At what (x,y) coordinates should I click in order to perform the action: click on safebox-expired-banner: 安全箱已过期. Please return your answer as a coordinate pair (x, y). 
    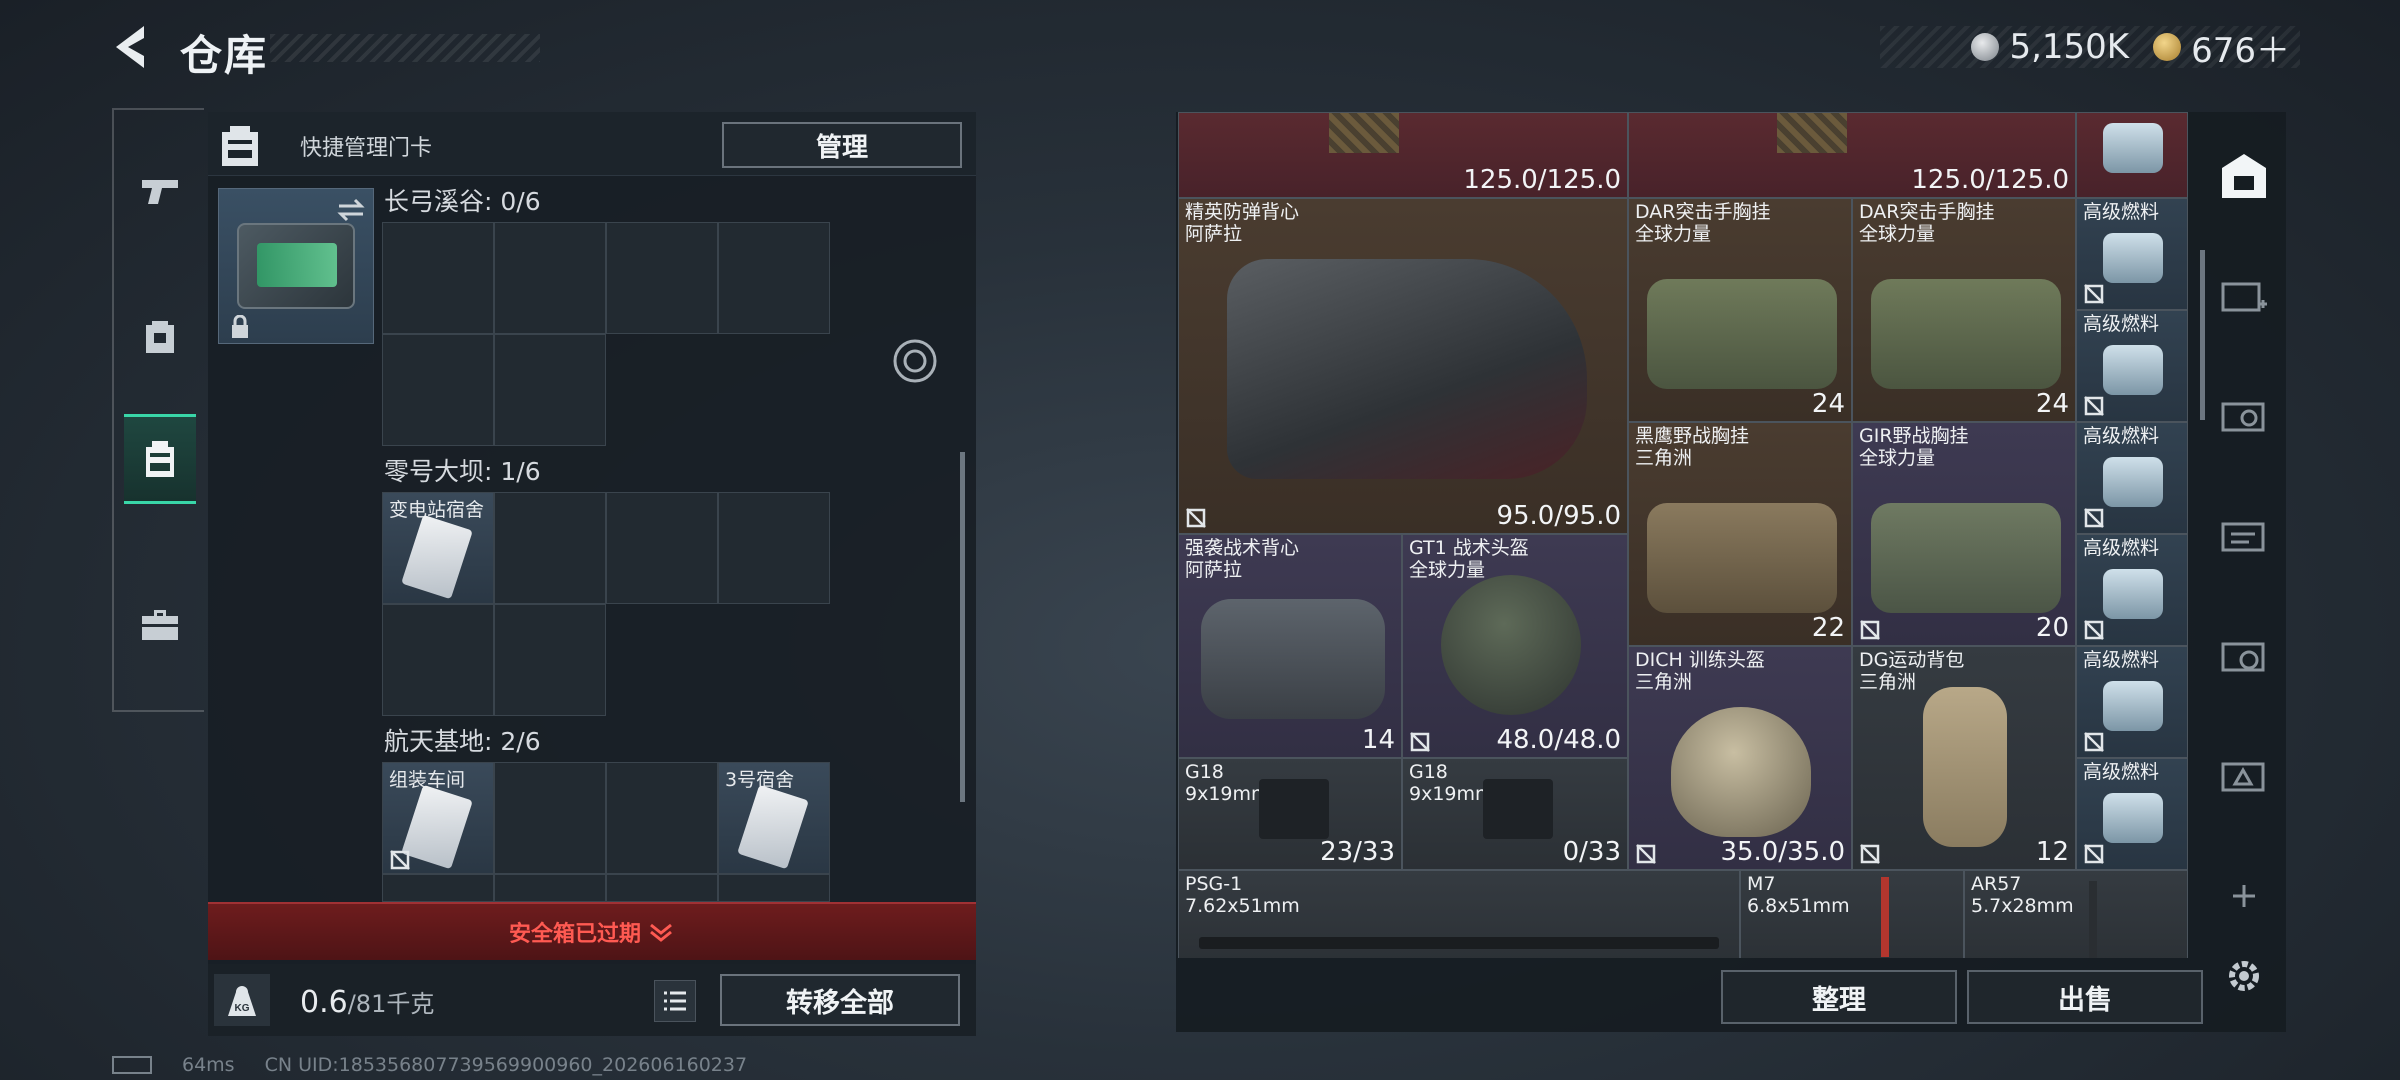
    Looking at the image, I should click on (592, 931).